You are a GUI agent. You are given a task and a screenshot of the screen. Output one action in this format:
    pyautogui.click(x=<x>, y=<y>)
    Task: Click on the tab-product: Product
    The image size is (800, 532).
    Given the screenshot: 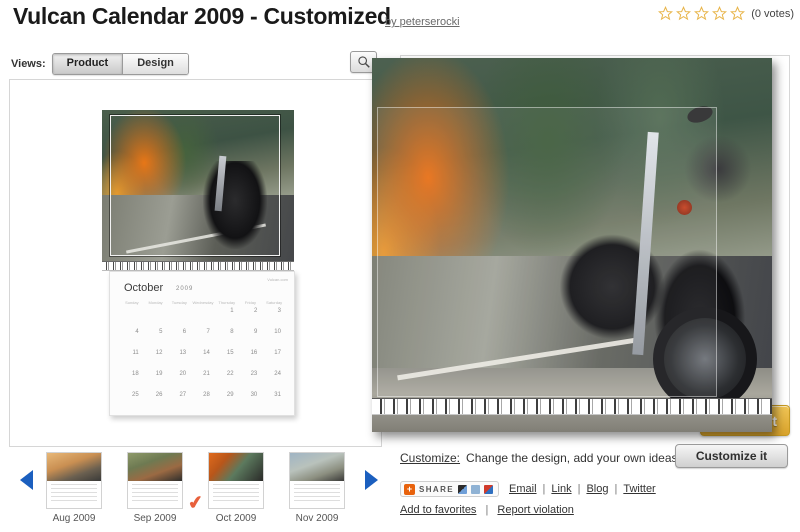 What is the action you would take?
    pyautogui.click(x=88, y=64)
    